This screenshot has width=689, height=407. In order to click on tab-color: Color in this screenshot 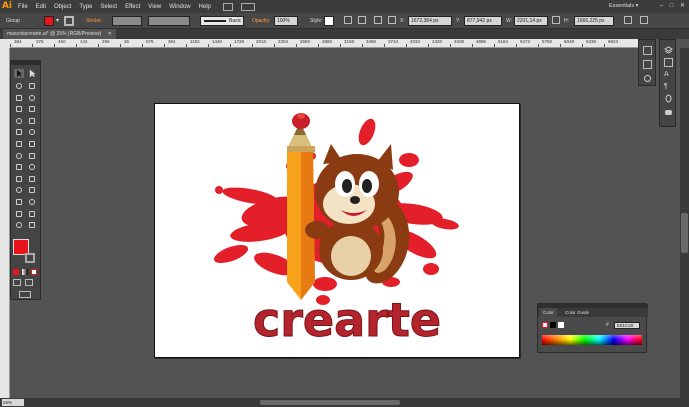, I will do `click(548, 312)`.